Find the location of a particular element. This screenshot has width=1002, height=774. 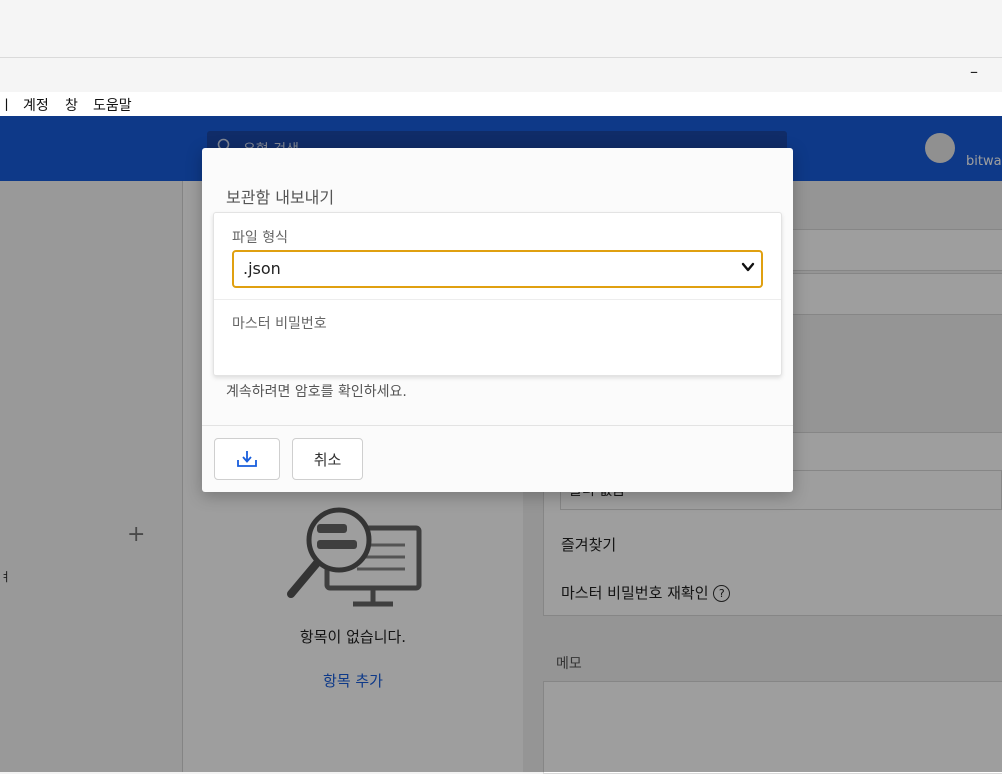

dialog-title: 보관함 내보내기 is located at coordinates (280, 197).